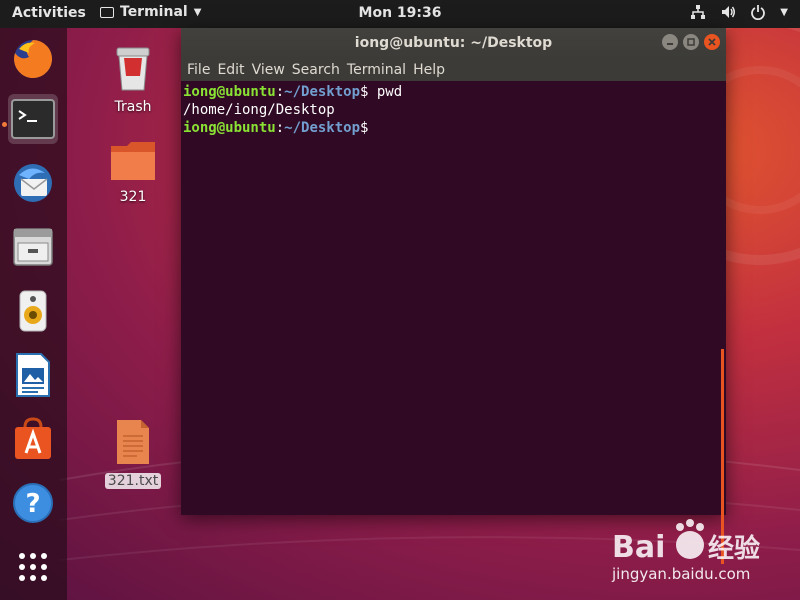  I want to click on trash-icon, so click(133, 69).